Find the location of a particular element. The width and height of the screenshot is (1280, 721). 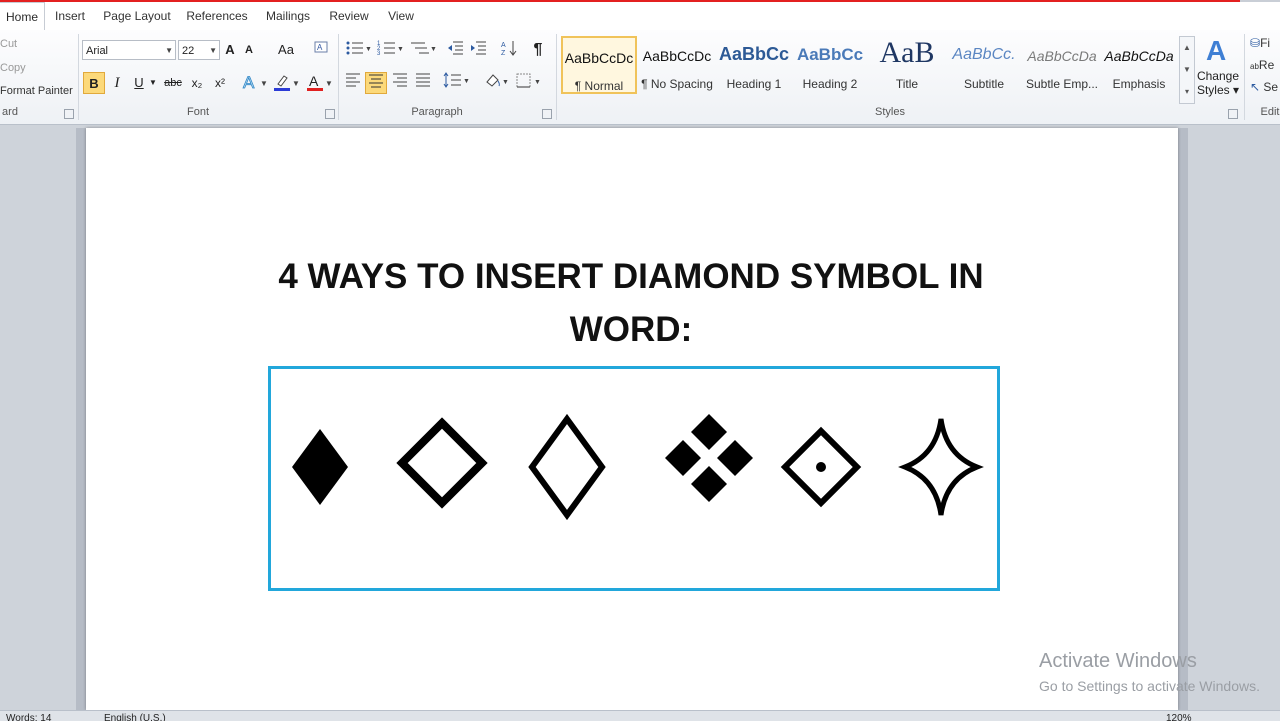

style-sample: AaB is located at coordinates (907, 52).